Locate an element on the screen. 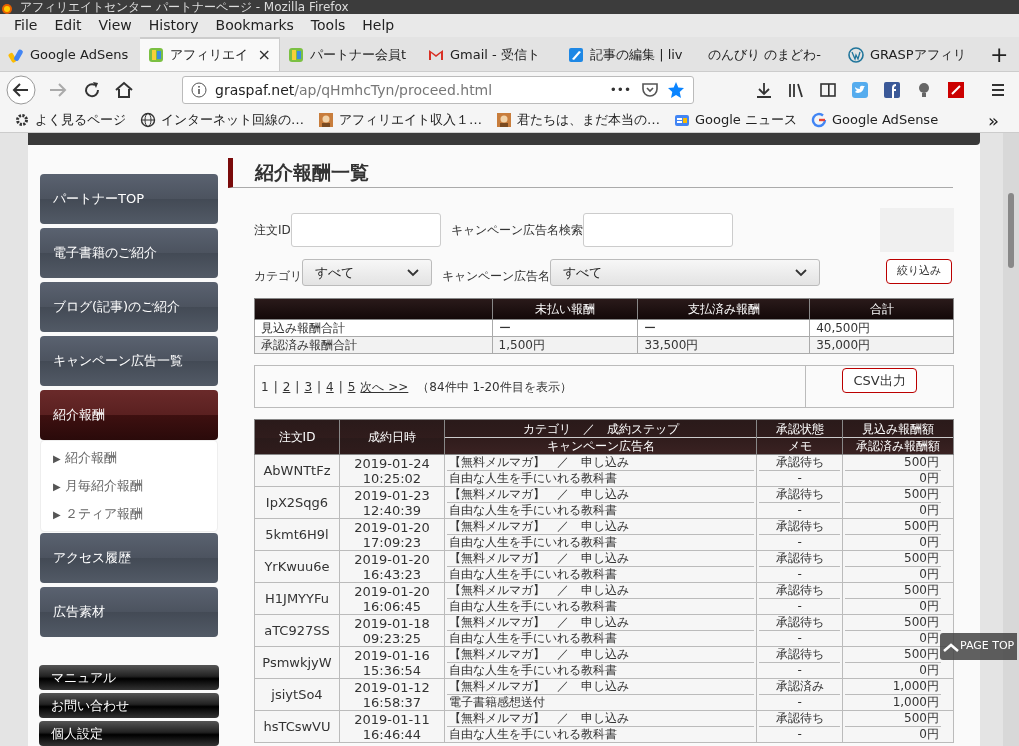  submenu-item: ▶ ２ティア報酬 is located at coordinates (129, 514).